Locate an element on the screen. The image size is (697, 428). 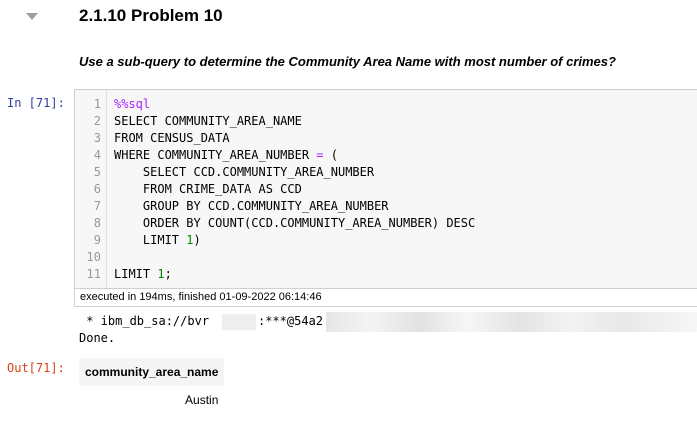
code-line: SELECT COMMUNITY_AREA_NAME is located at coordinates (208, 121).